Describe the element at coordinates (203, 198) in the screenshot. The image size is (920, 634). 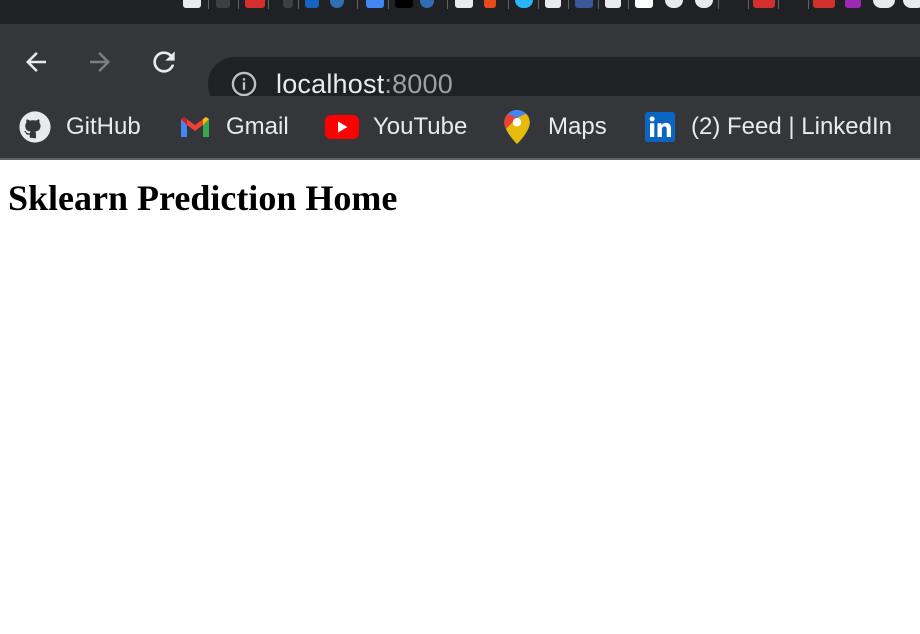
I see `page-title: Sklearn Prediction Home` at that location.